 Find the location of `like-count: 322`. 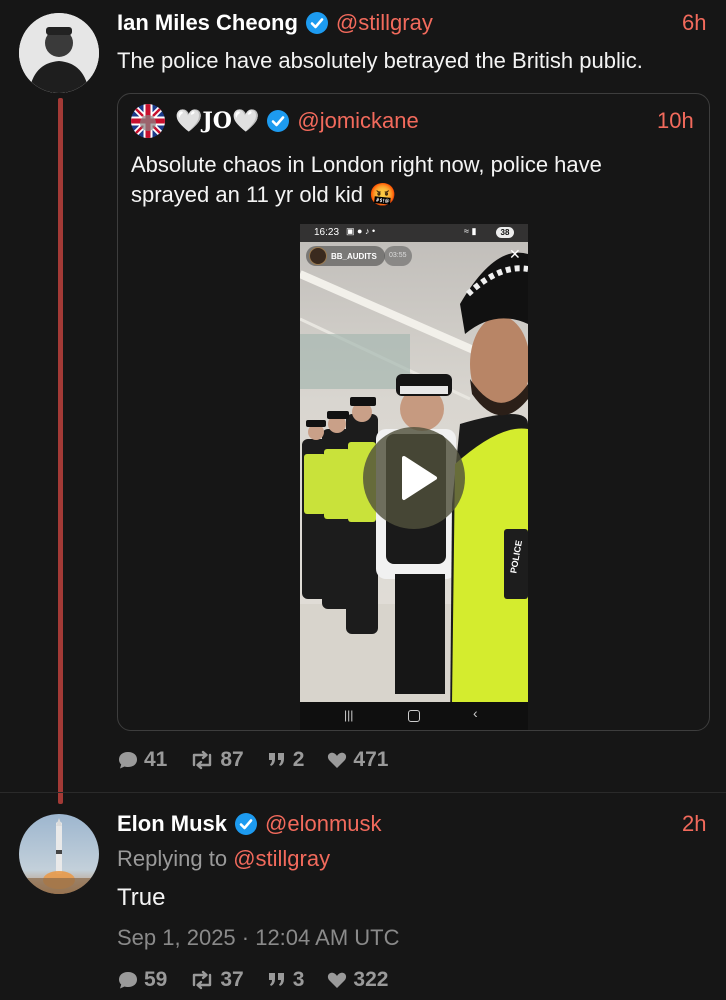

like-count: 322 is located at coordinates (357, 980).